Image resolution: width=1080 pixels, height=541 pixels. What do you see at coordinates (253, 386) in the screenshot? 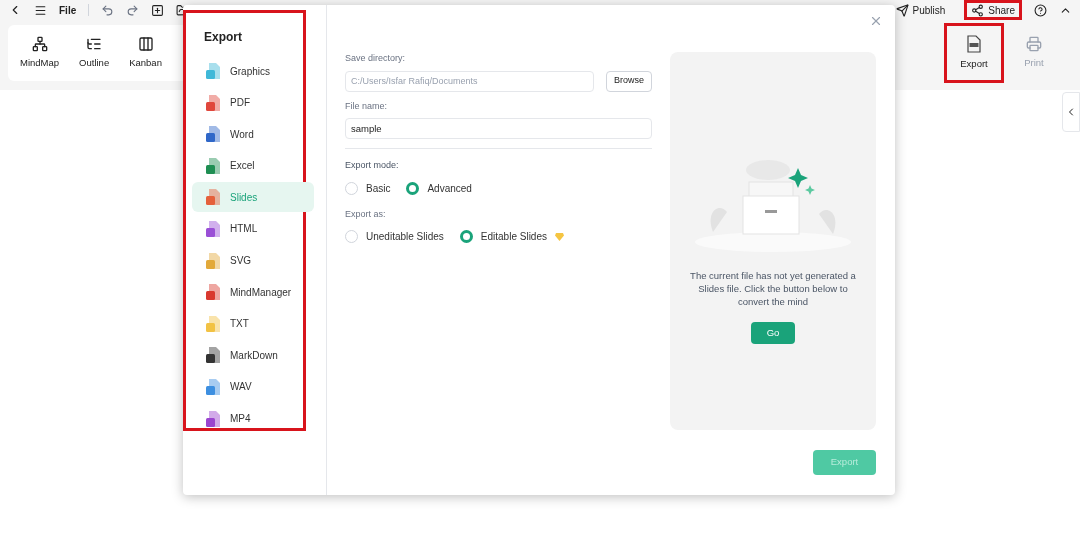
I see `format-item: WAV` at bounding box center [253, 386].